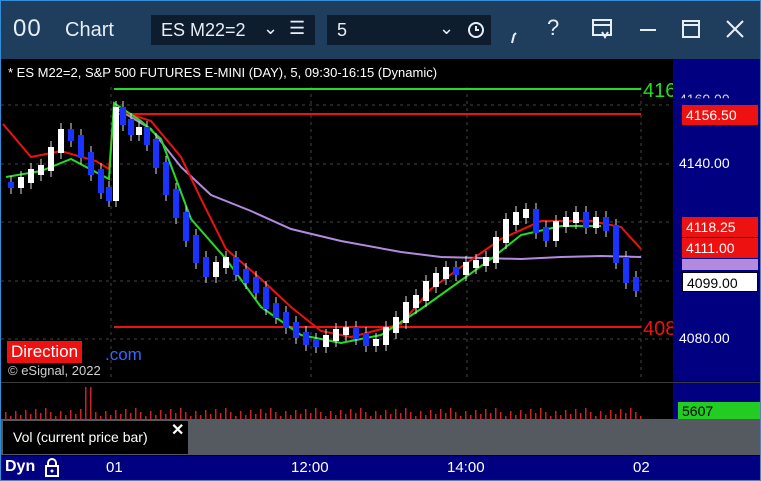 This screenshot has width=761, height=481. Describe the element at coordinates (297, 28) in the screenshot. I see `symbol-list-icon: ☰` at that location.